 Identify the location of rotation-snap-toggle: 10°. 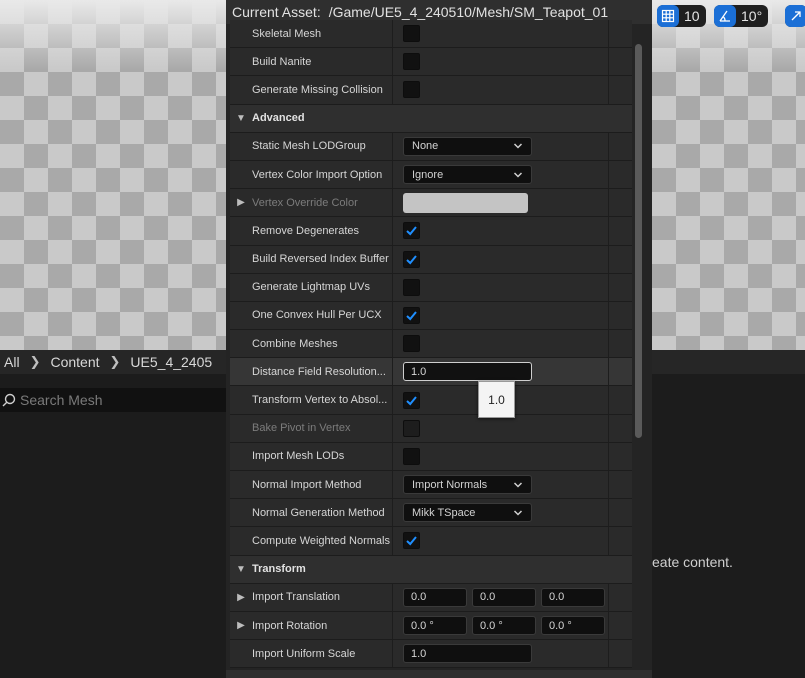
(741, 16).